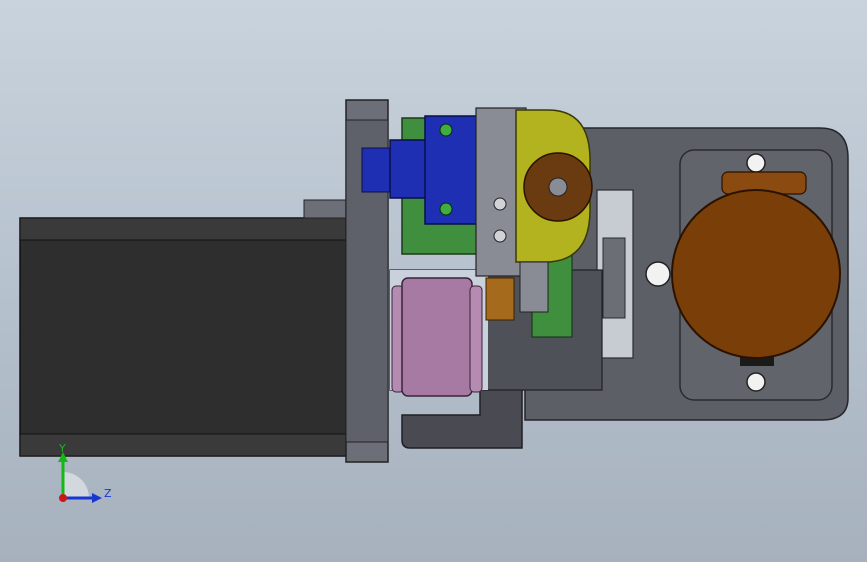 This screenshot has width=867, height=562. Describe the element at coordinates (446, 209) in the screenshot. I see `sensor-screw-bottom` at that location.